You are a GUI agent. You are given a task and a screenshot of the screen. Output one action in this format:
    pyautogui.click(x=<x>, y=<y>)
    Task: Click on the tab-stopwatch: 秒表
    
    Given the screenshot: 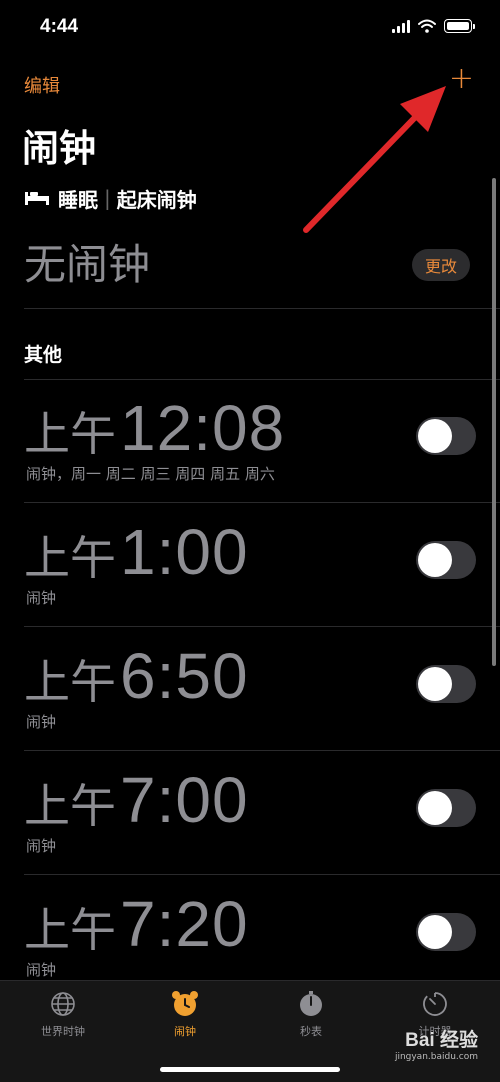 What is the action you would take?
    pyautogui.click(x=311, y=1017)
    